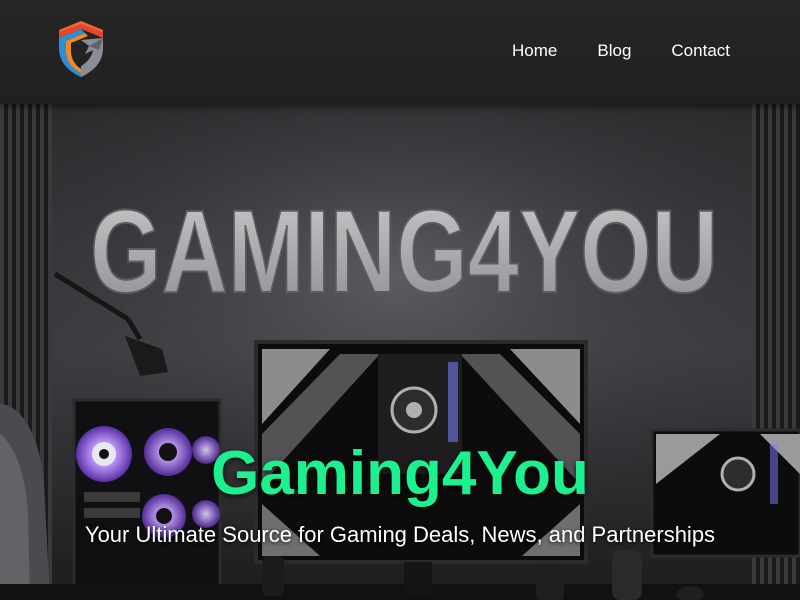  I want to click on site-logo-link, so click(81, 49).